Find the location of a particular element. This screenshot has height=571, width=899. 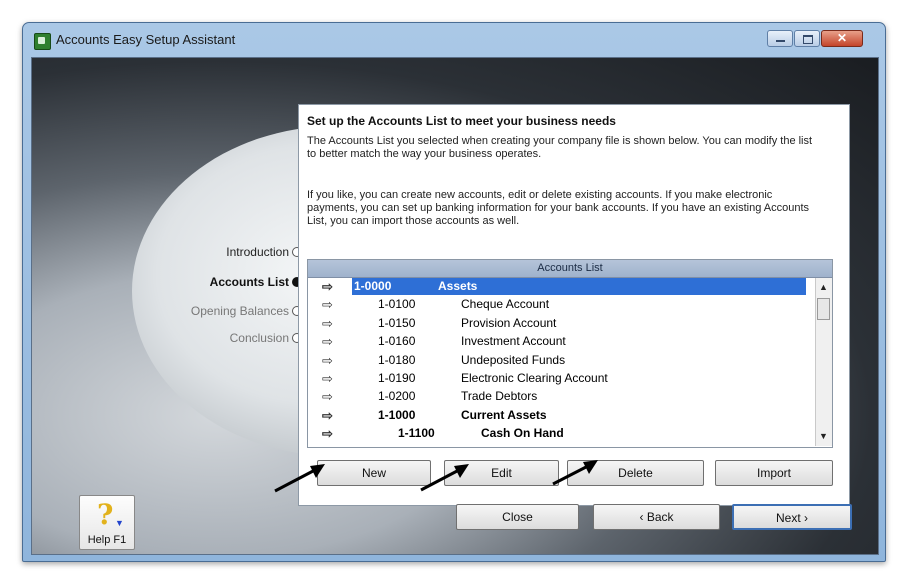

account-name: Assets is located at coordinates (458, 286).